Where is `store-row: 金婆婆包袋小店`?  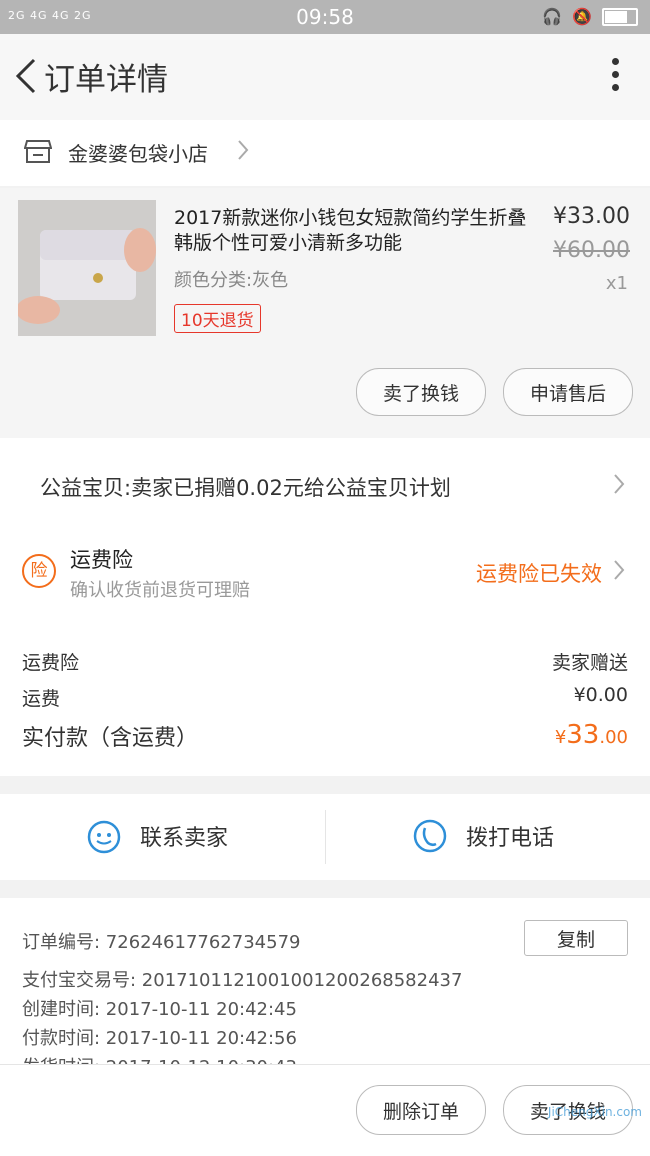 store-row: 金婆婆包袋小店 is located at coordinates (325, 153).